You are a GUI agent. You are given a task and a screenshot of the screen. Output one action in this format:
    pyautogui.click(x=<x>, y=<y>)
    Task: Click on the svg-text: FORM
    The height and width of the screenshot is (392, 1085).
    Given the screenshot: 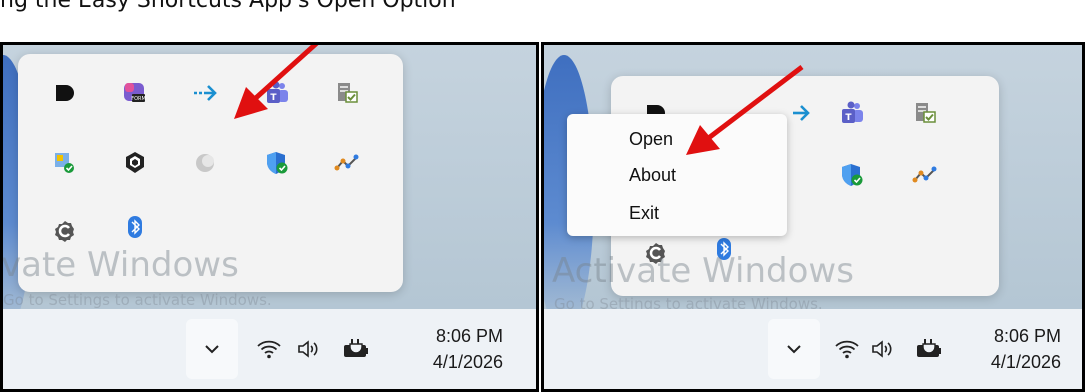 What is the action you would take?
    pyautogui.click(x=138, y=99)
    